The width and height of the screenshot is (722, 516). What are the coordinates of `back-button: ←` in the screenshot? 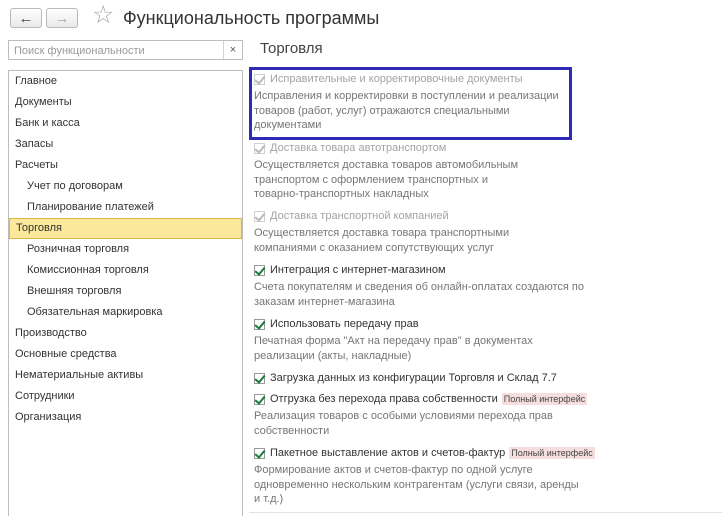 It's located at (26, 18).